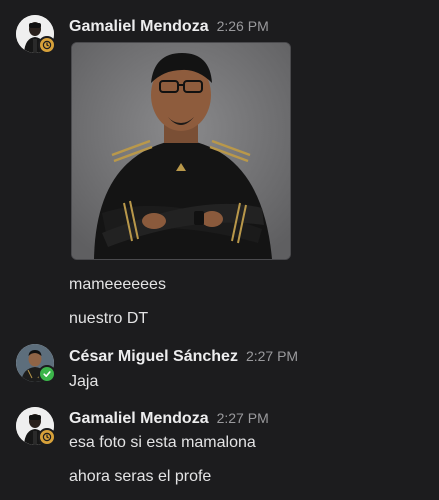 This screenshot has height=500, width=439. Describe the element at coordinates (140, 476) in the screenshot. I see `message-text: ahora seras el profe` at that location.